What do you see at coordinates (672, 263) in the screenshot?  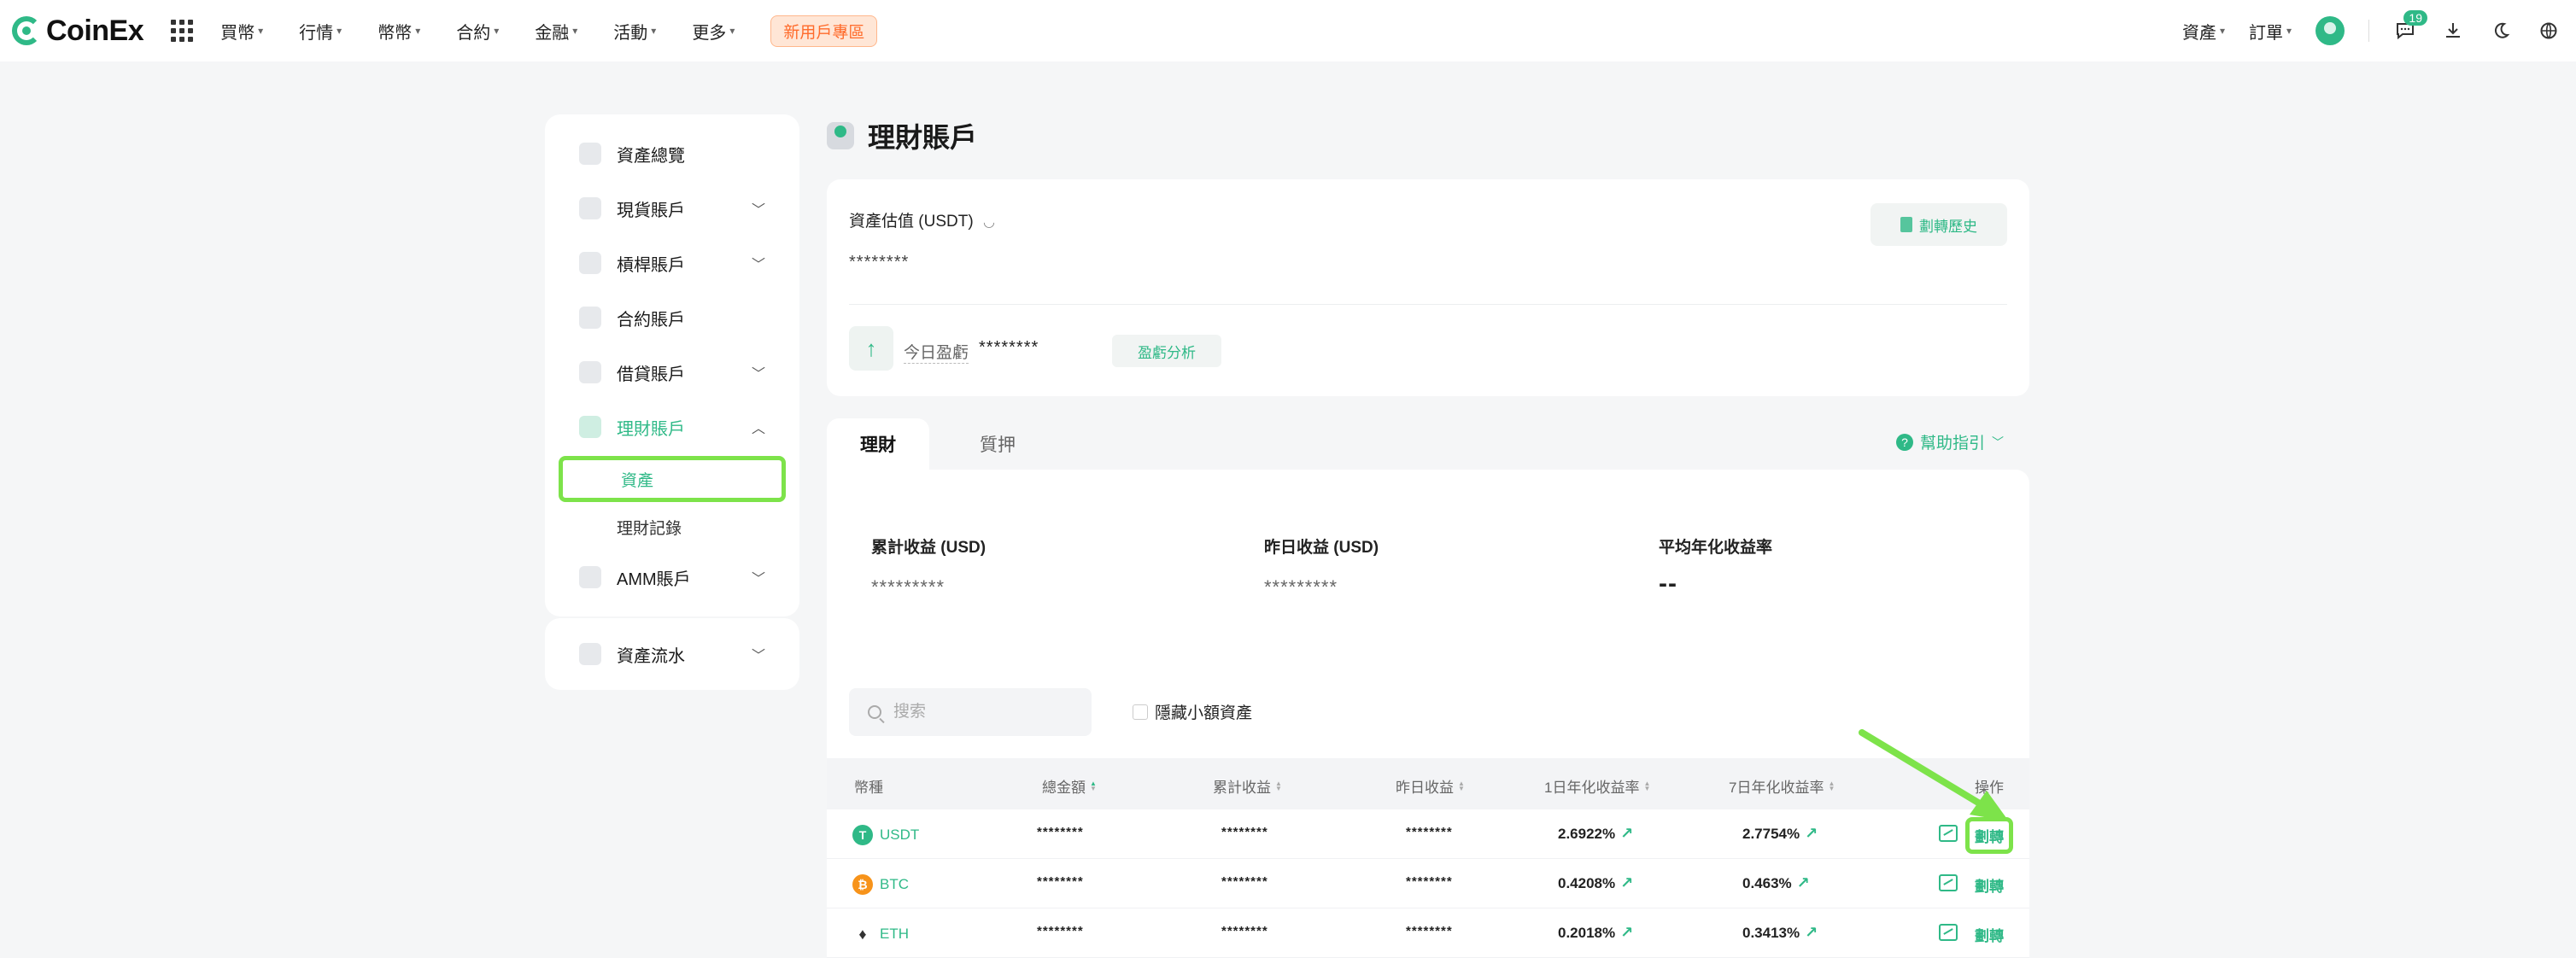 I see `sidebar-item-margin: 槓桿賬戶 ﹀` at bounding box center [672, 263].